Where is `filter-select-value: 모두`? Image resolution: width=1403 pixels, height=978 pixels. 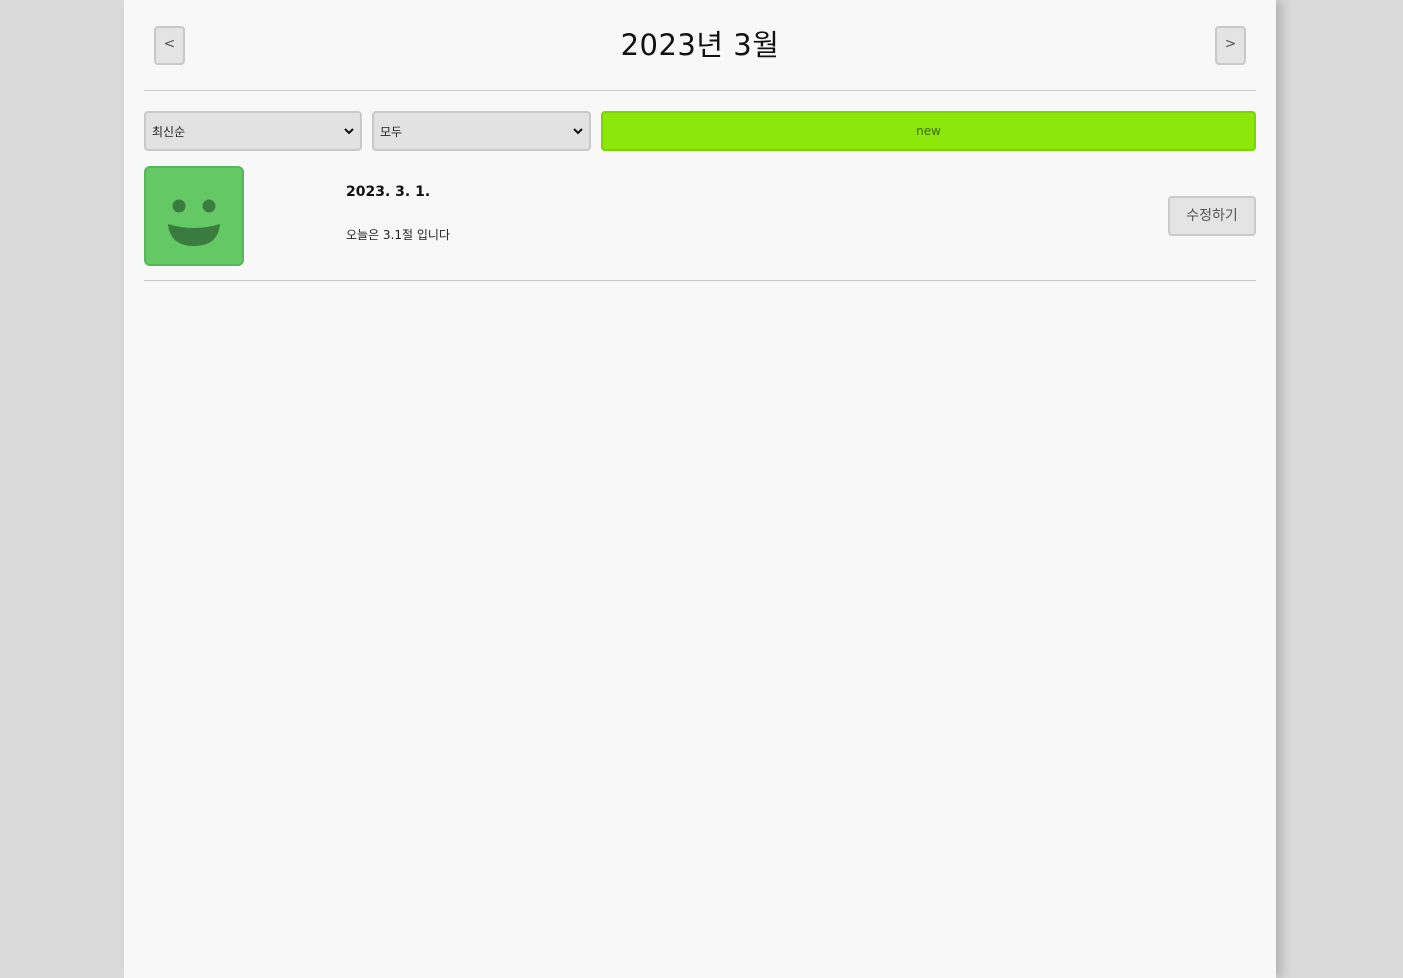 filter-select-value: 모두 is located at coordinates (391, 131).